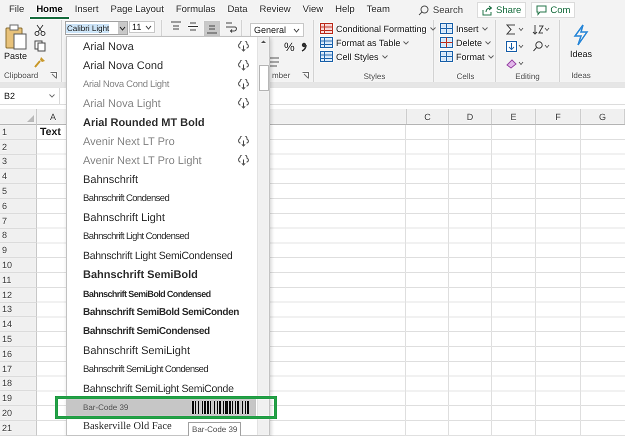 Image resolution: width=625 pixels, height=436 pixels. Describe the element at coordinates (281, 75) in the screenshot. I see `group-label: mber` at that location.